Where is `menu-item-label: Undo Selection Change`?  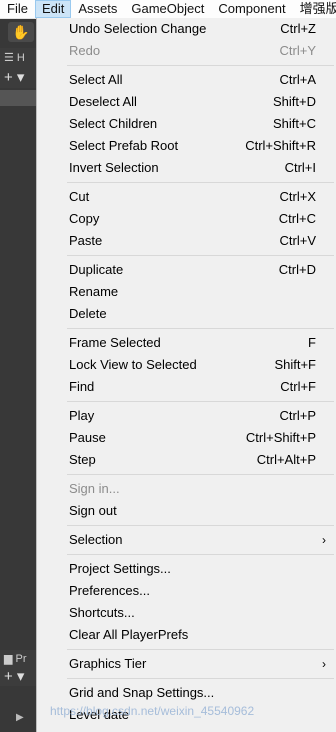
menu-item-label: Undo Selection Change is located at coordinates (138, 28).